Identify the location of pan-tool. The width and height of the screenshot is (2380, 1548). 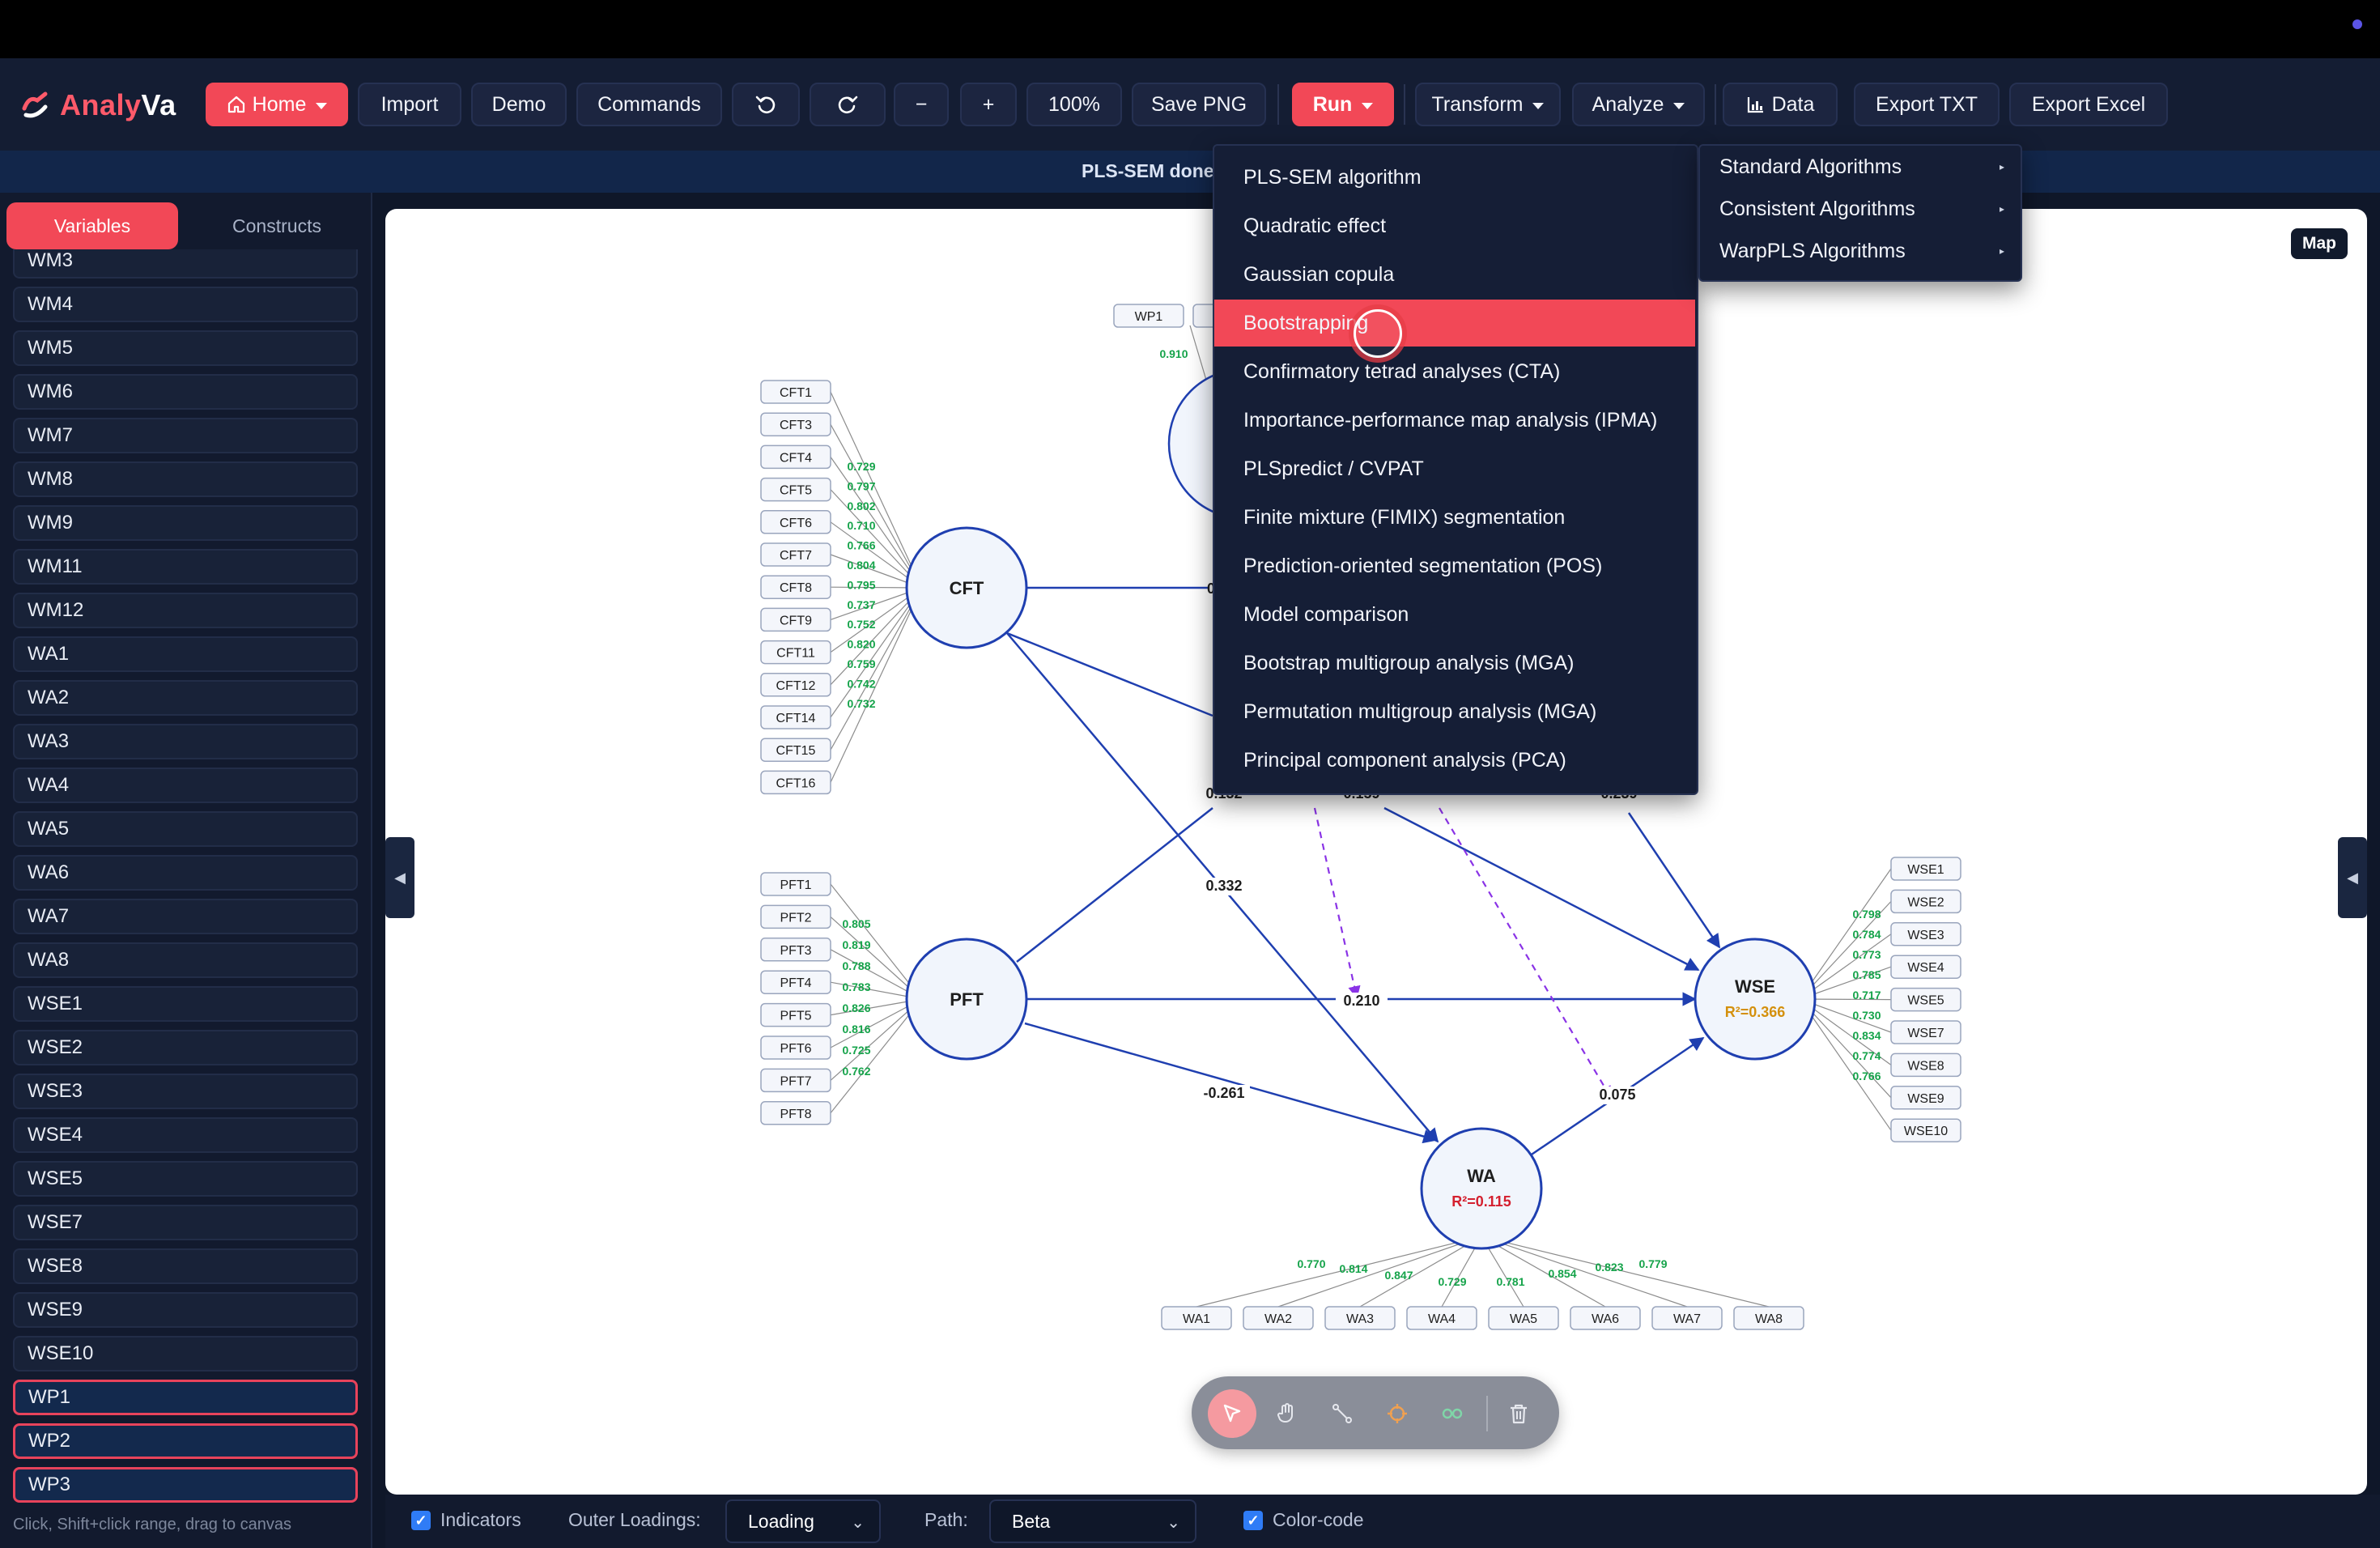
(1287, 1413).